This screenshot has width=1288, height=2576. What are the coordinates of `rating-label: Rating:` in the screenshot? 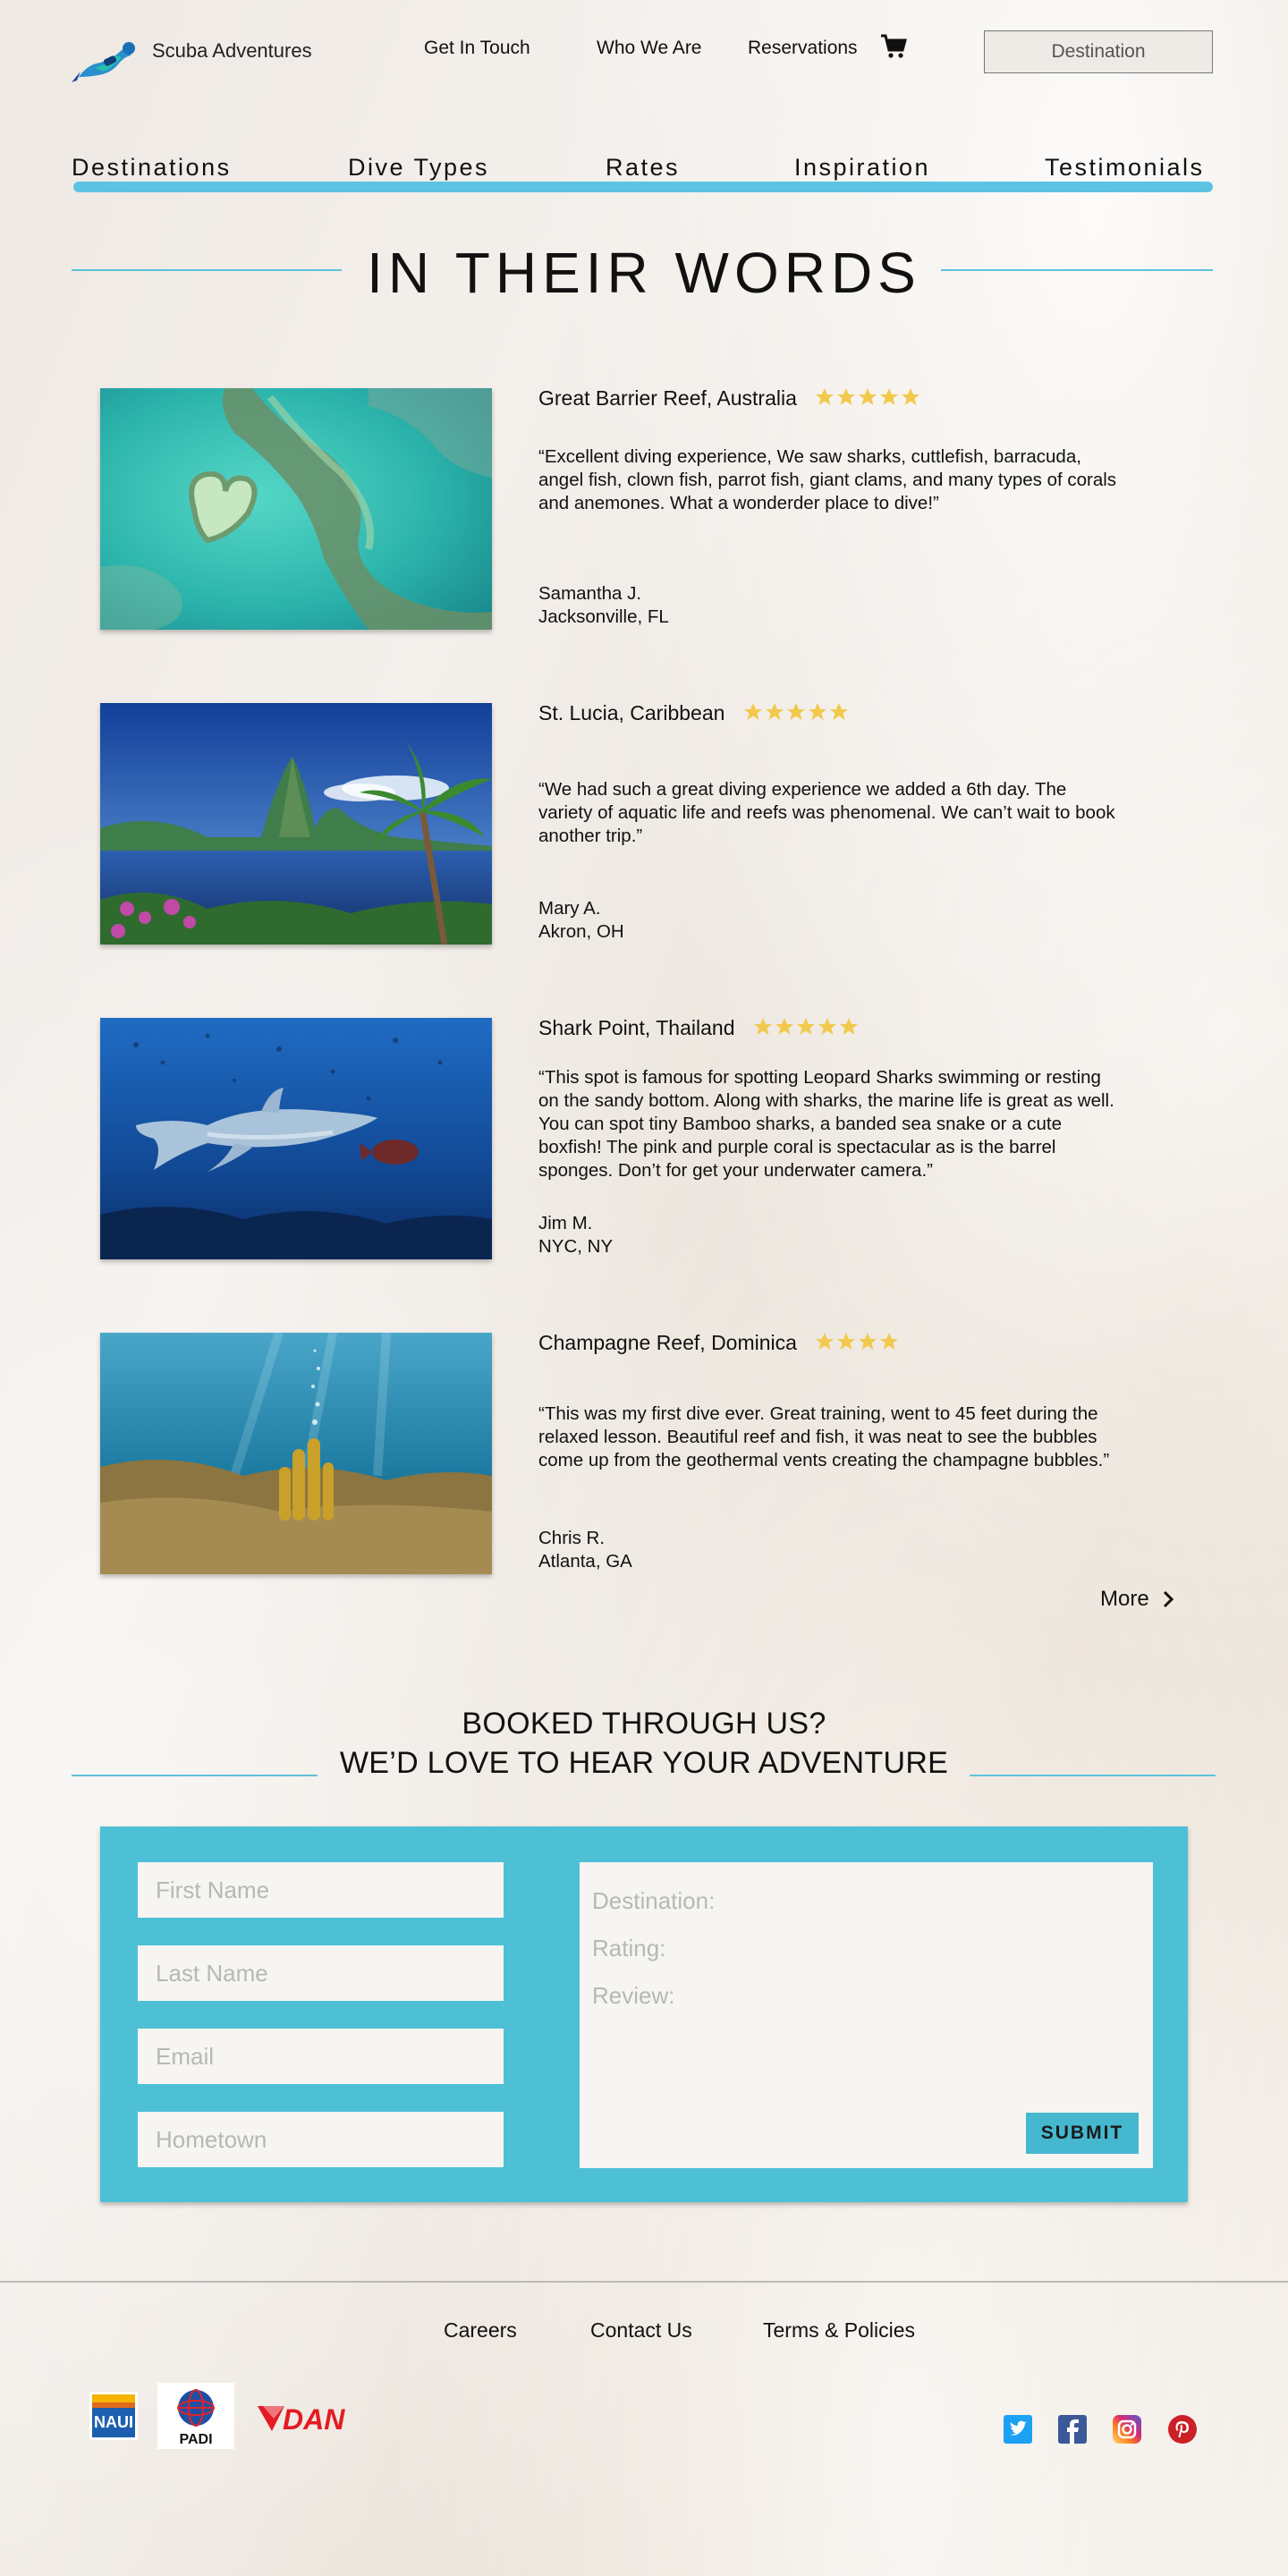 It's located at (629, 1948).